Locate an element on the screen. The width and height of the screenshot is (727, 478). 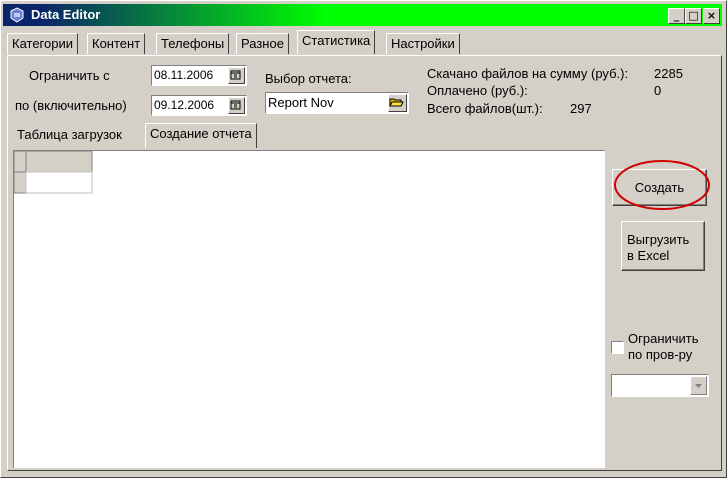
to-date-field: 09.12.2006 is located at coordinates (199, 105).